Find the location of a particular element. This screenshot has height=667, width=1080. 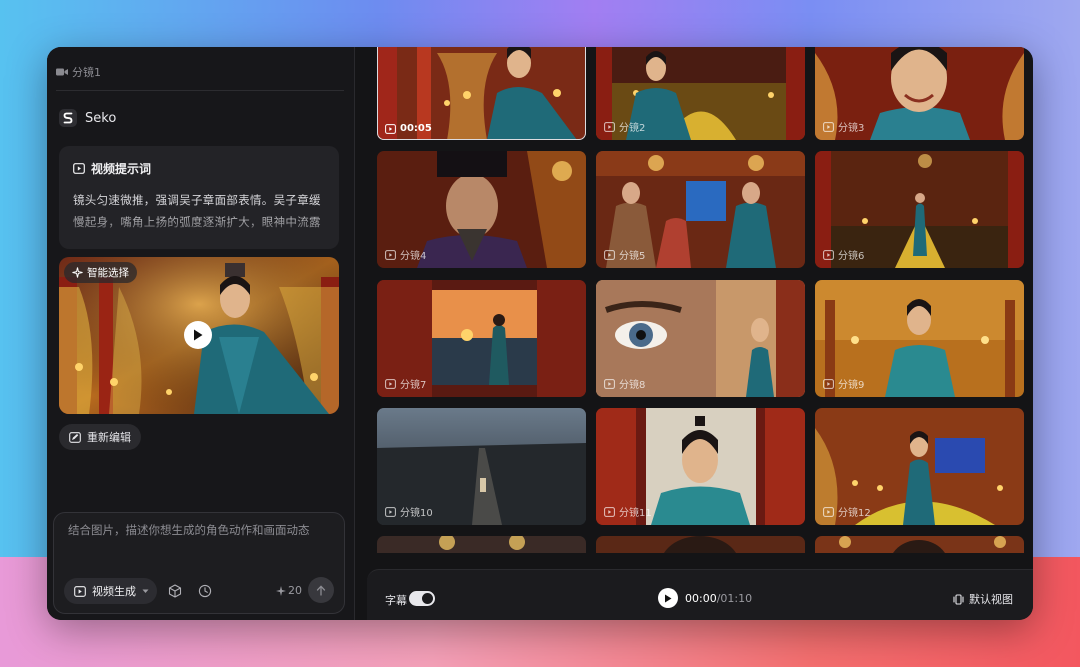

sparkle-icon is located at coordinates (77, 272).